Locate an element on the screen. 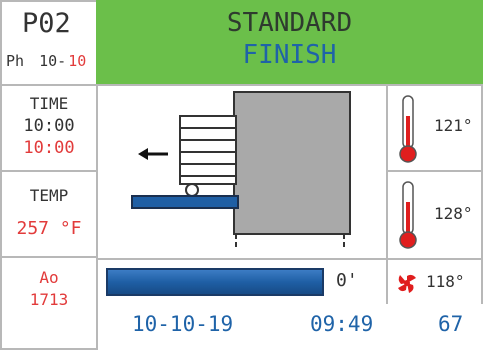  time-set: 10:00 is located at coordinates (49, 126).